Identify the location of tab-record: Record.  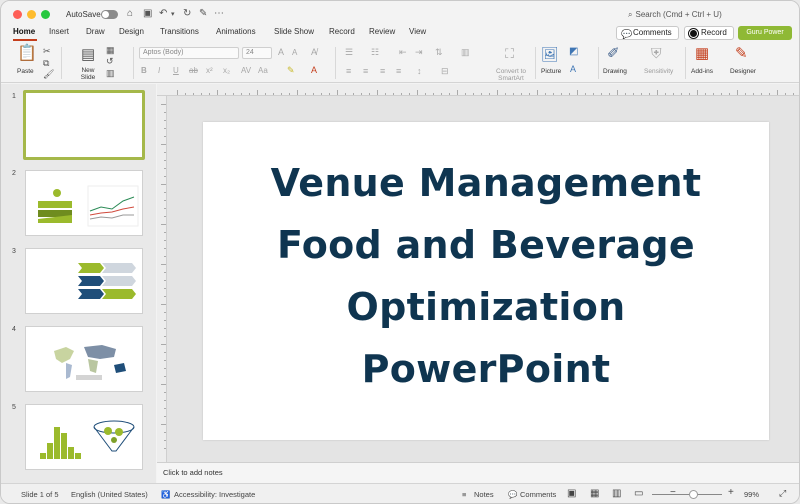
(342, 31).